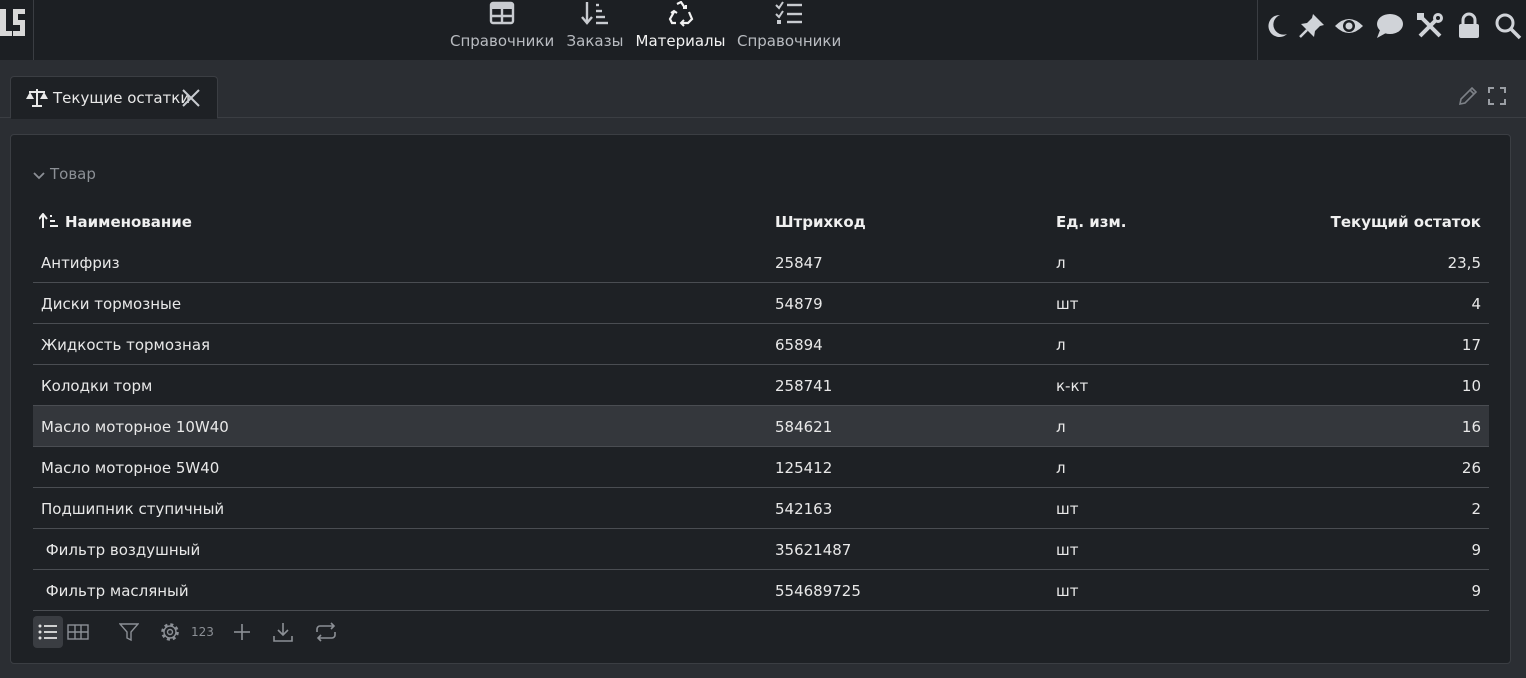 The height and width of the screenshot is (678, 1526). I want to click on tab-current-stock: Текущие остатки, so click(114, 97).